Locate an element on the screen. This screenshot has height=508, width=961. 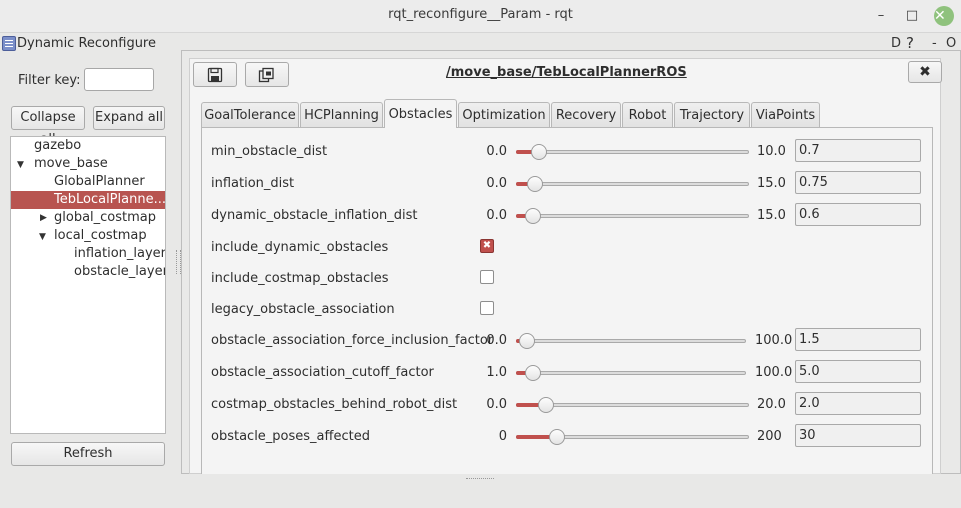
window-title: rqt_reconfigure__Param - rqt is located at coordinates (480, 14).